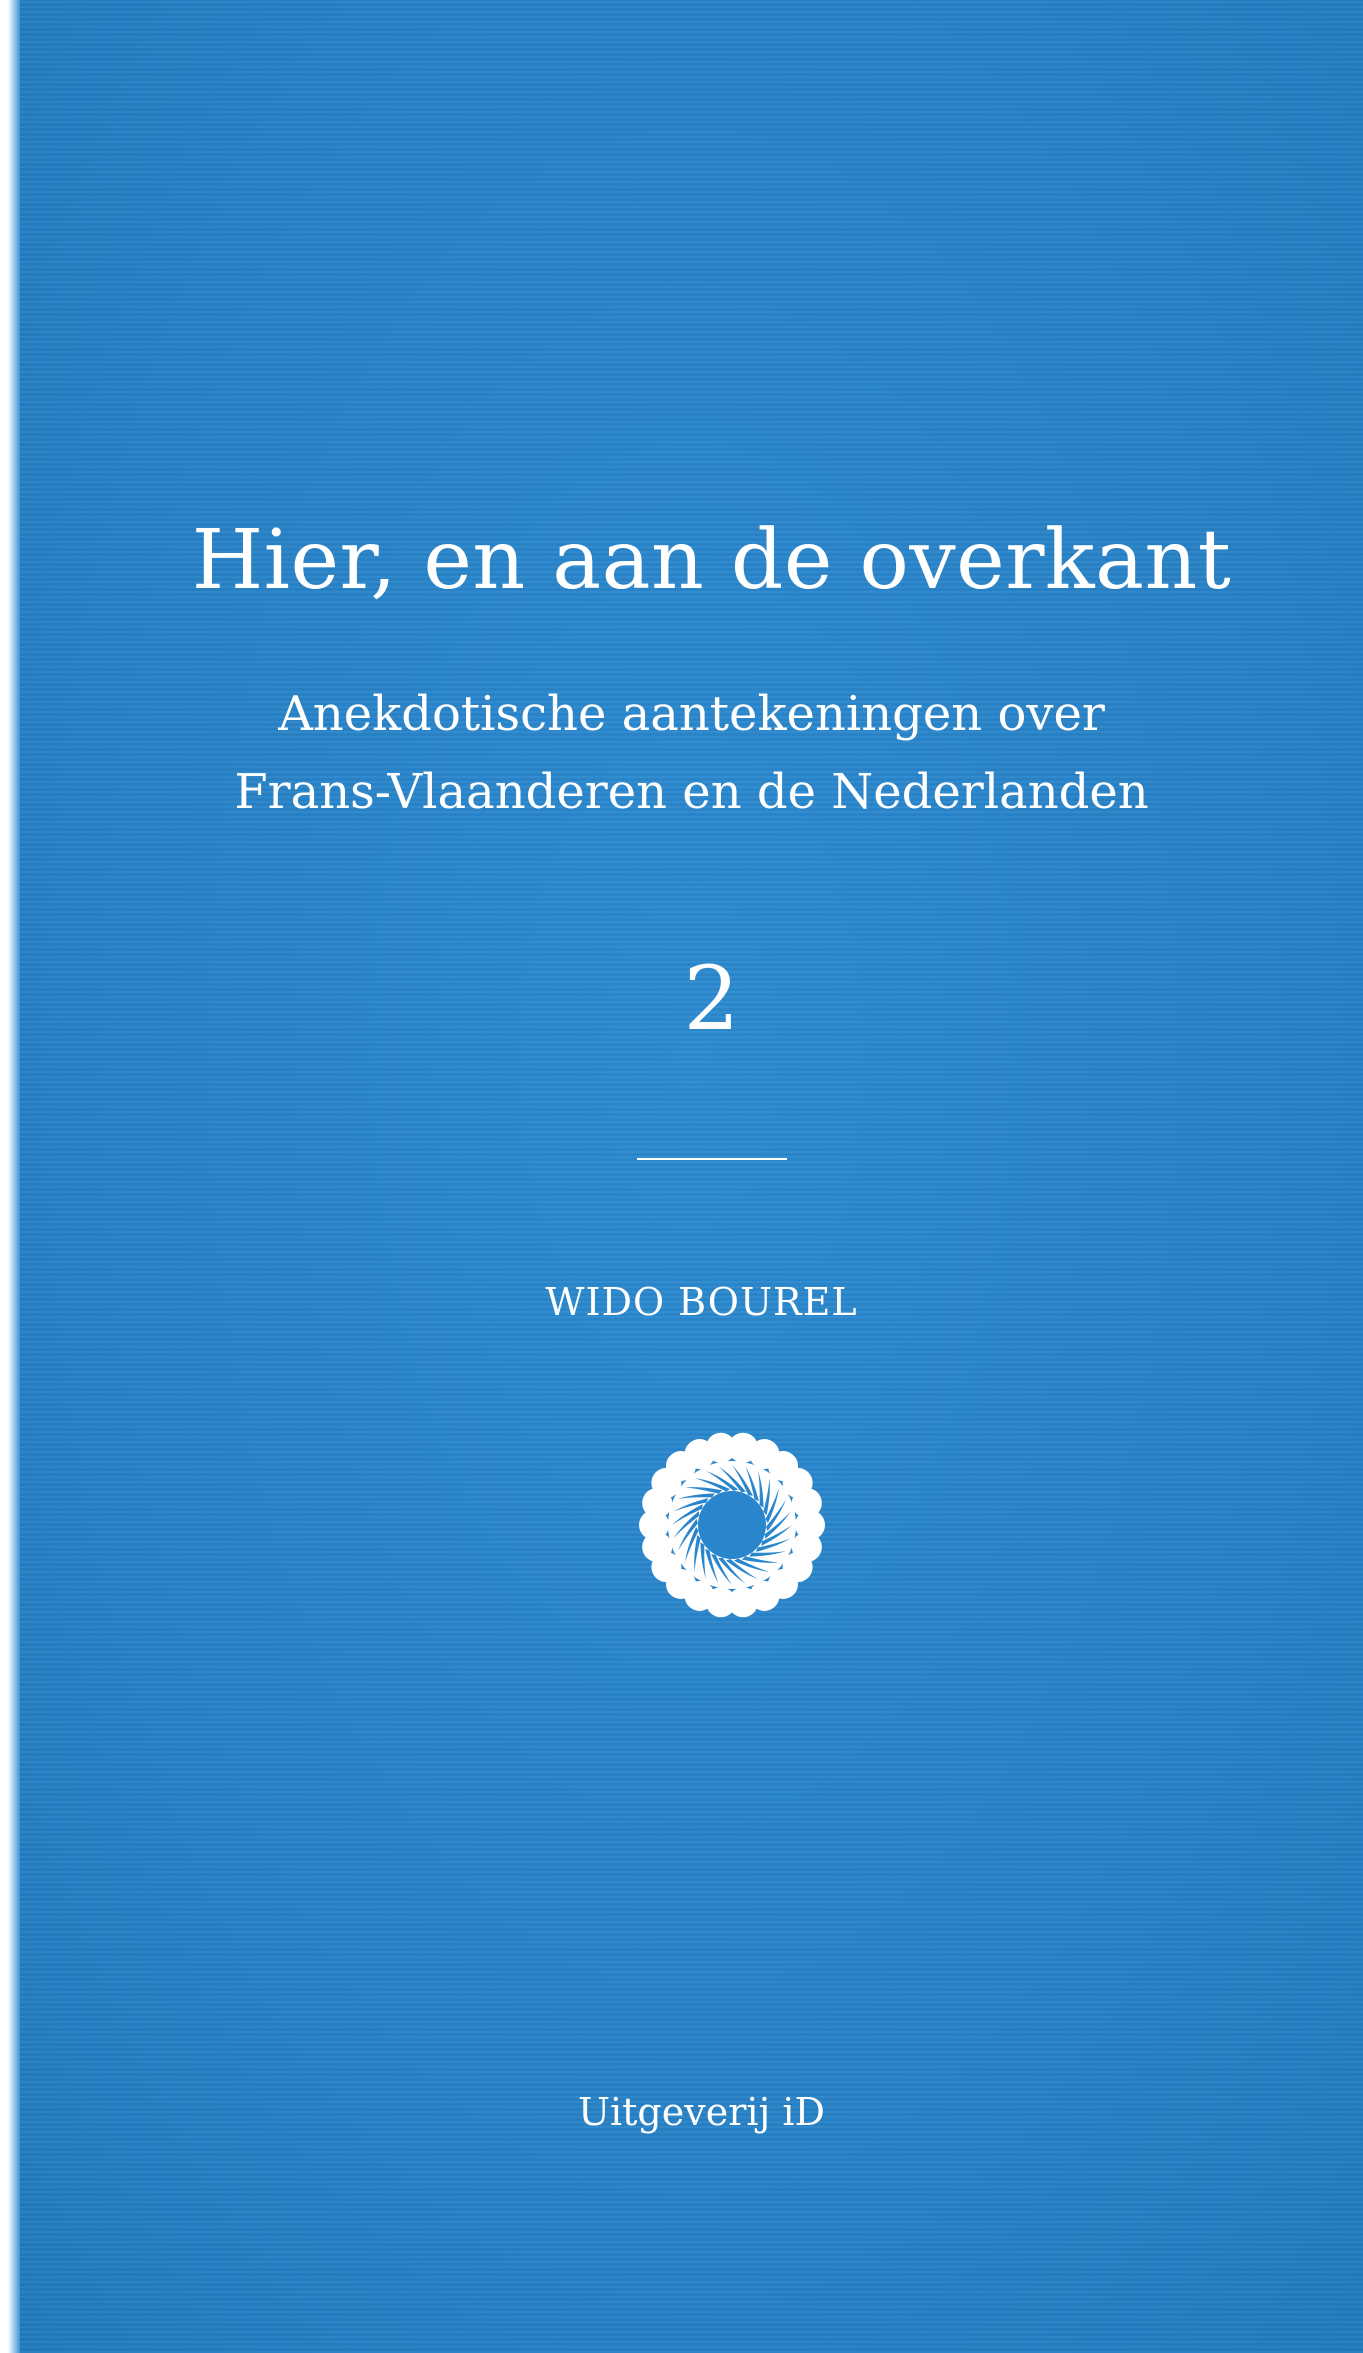 This screenshot has width=1363, height=2353. Describe the element at coordinates (691, 714) in the screenshot. I see `subtitle-line-1: Anekdotische aantekeningen over` at that location.